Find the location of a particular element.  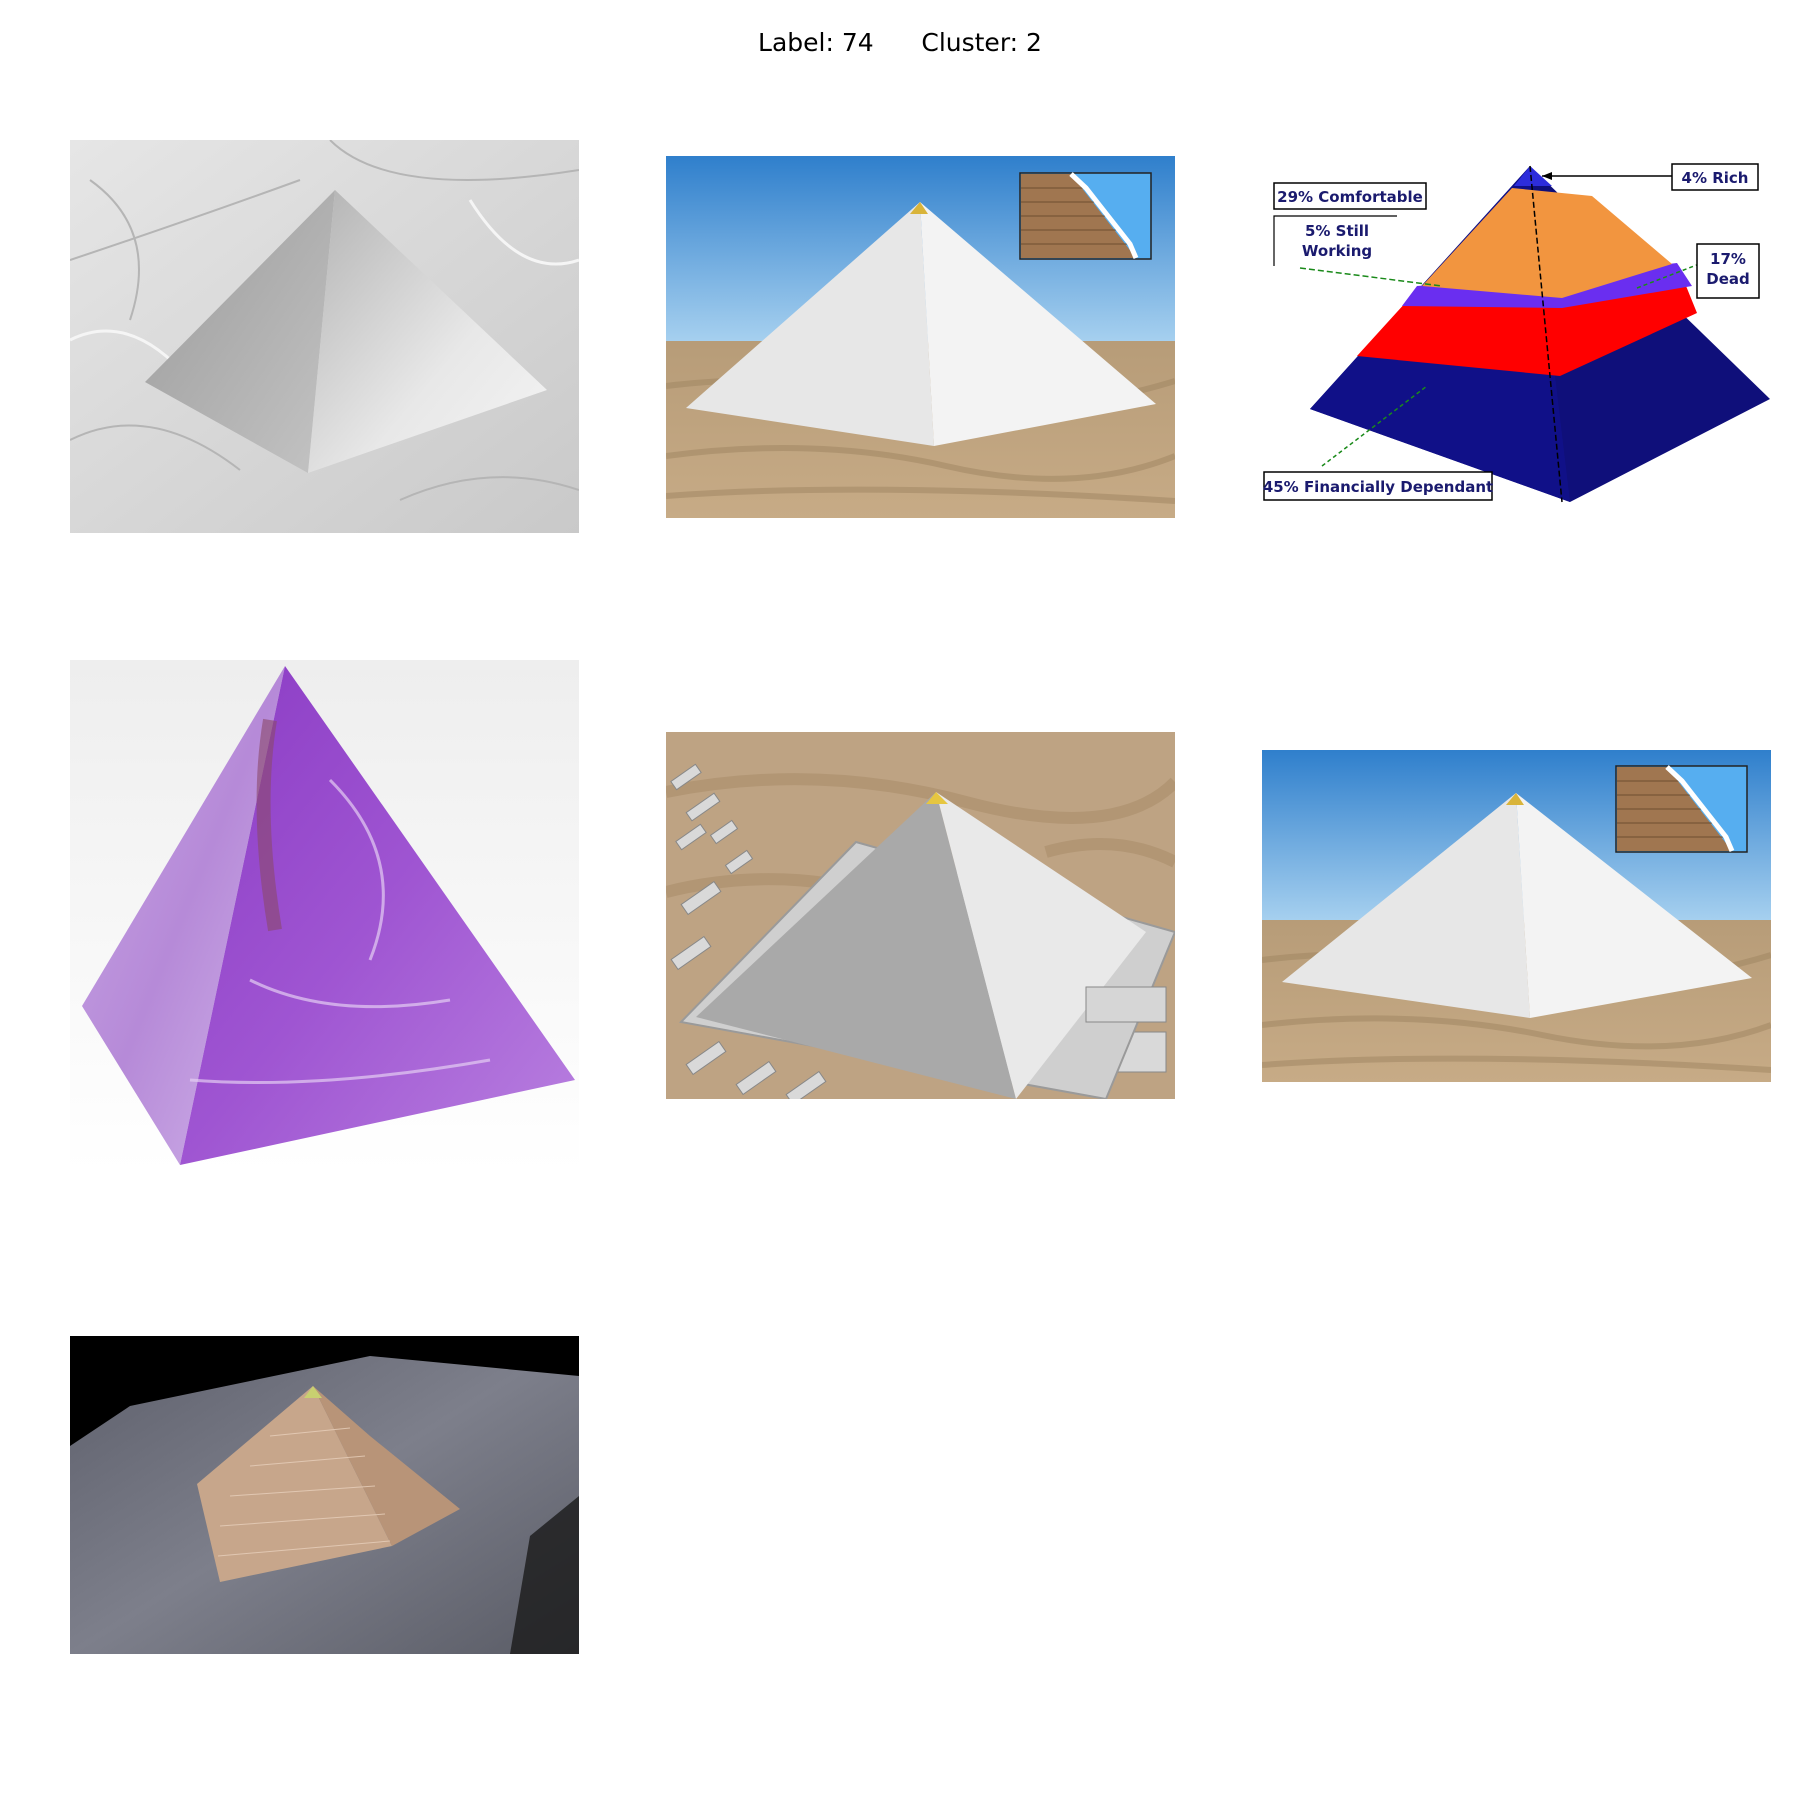

still-working-label-line2: Working is located at coordinates (1337, 251).